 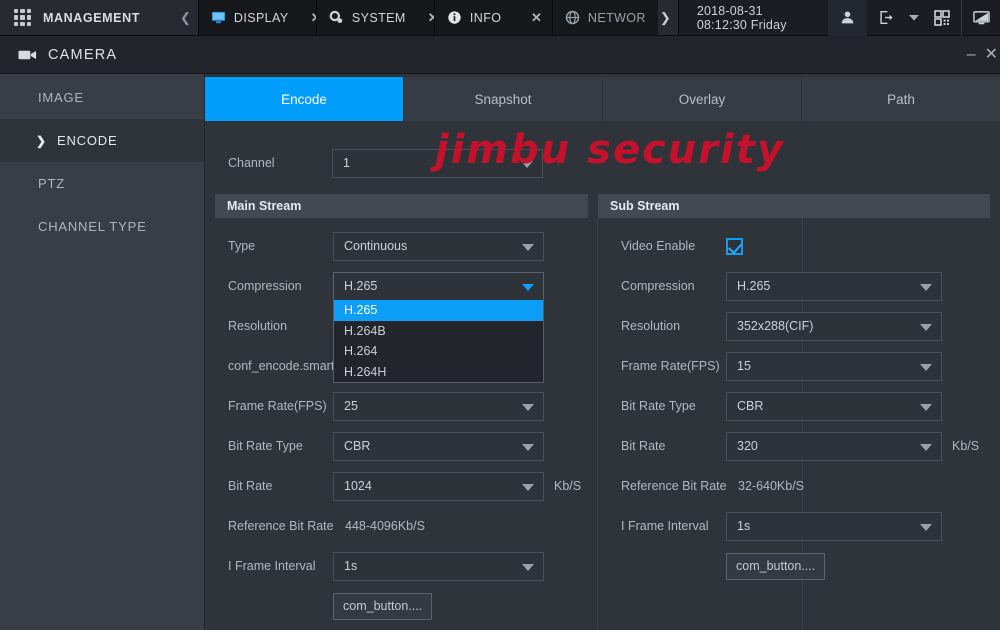 What do you see at coordinates (747, 446) in the screenshot?
I see `sub-bitrate-value: 320` at bounding box center [747, 446].